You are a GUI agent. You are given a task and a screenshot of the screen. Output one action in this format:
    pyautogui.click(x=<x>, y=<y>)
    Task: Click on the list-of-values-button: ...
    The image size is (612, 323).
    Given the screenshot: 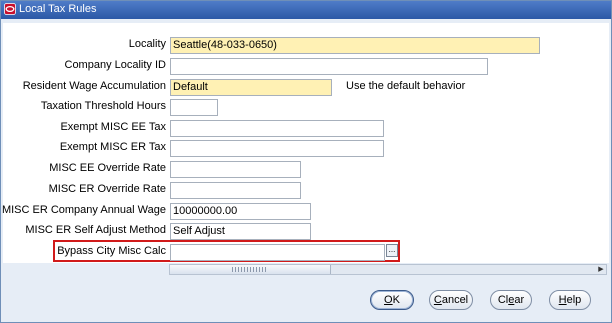 What is the action you would take?
    pyautogui.click(x=392, y=250)
    